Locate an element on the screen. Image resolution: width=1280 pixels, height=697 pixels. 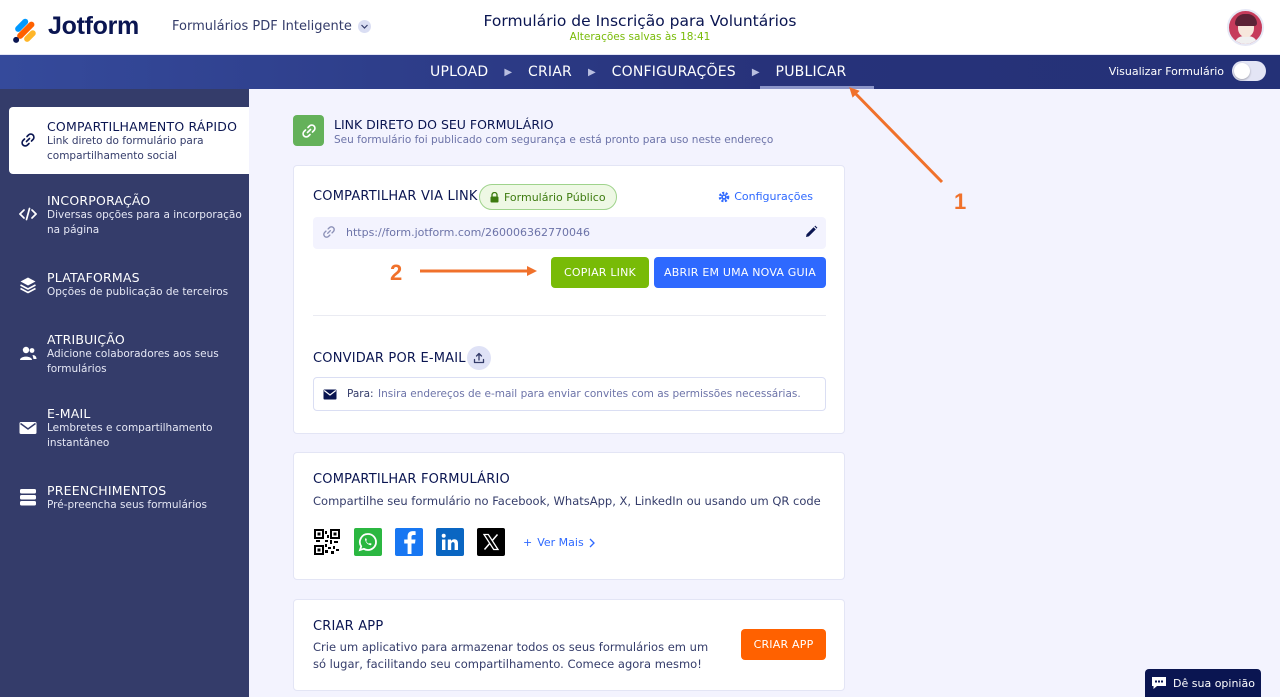
feedback-button: Dê sua opinião is located at coordinates (1203, 683).